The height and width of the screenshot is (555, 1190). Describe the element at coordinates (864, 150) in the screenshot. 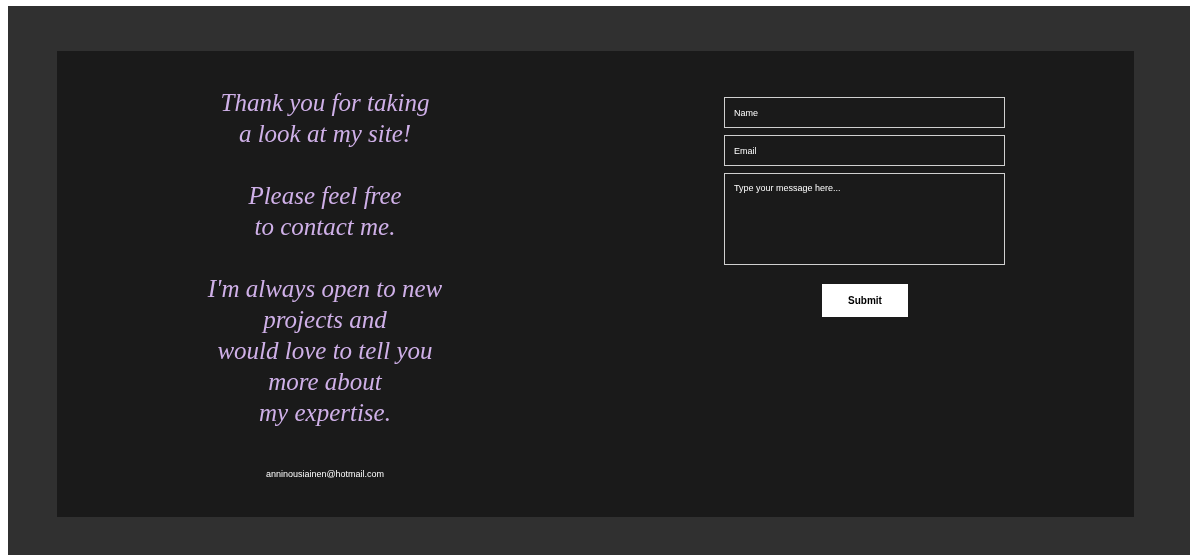

I see `text-field: Email` at that location.